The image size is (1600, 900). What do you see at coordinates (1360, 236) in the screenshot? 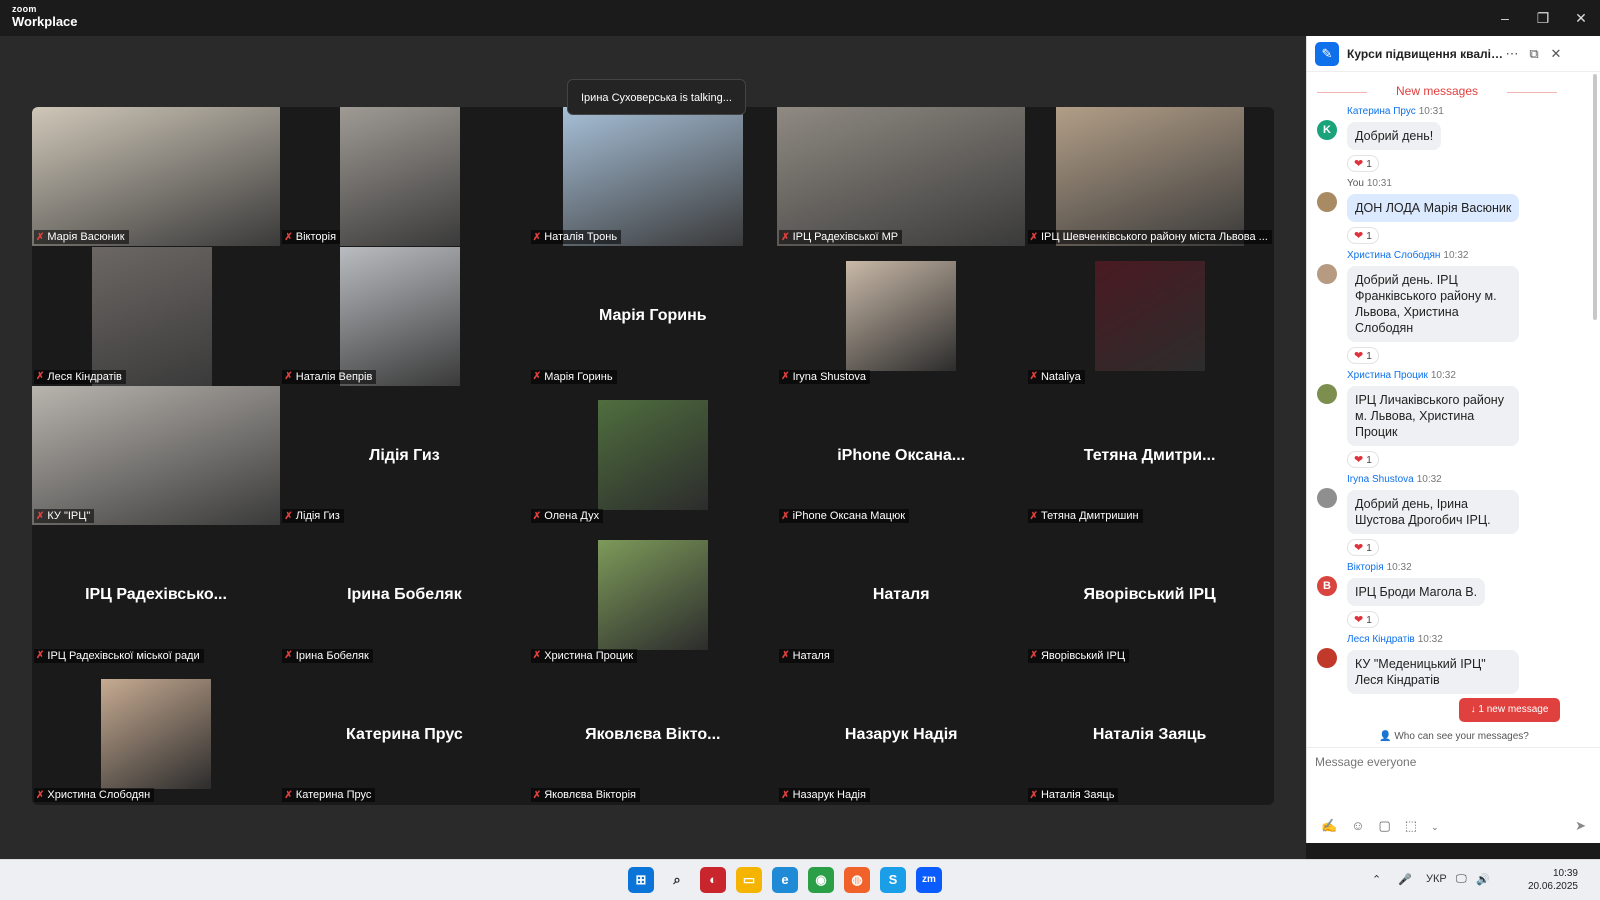
I see `heart-icon: ❤` at bounding box center [1360, 236].